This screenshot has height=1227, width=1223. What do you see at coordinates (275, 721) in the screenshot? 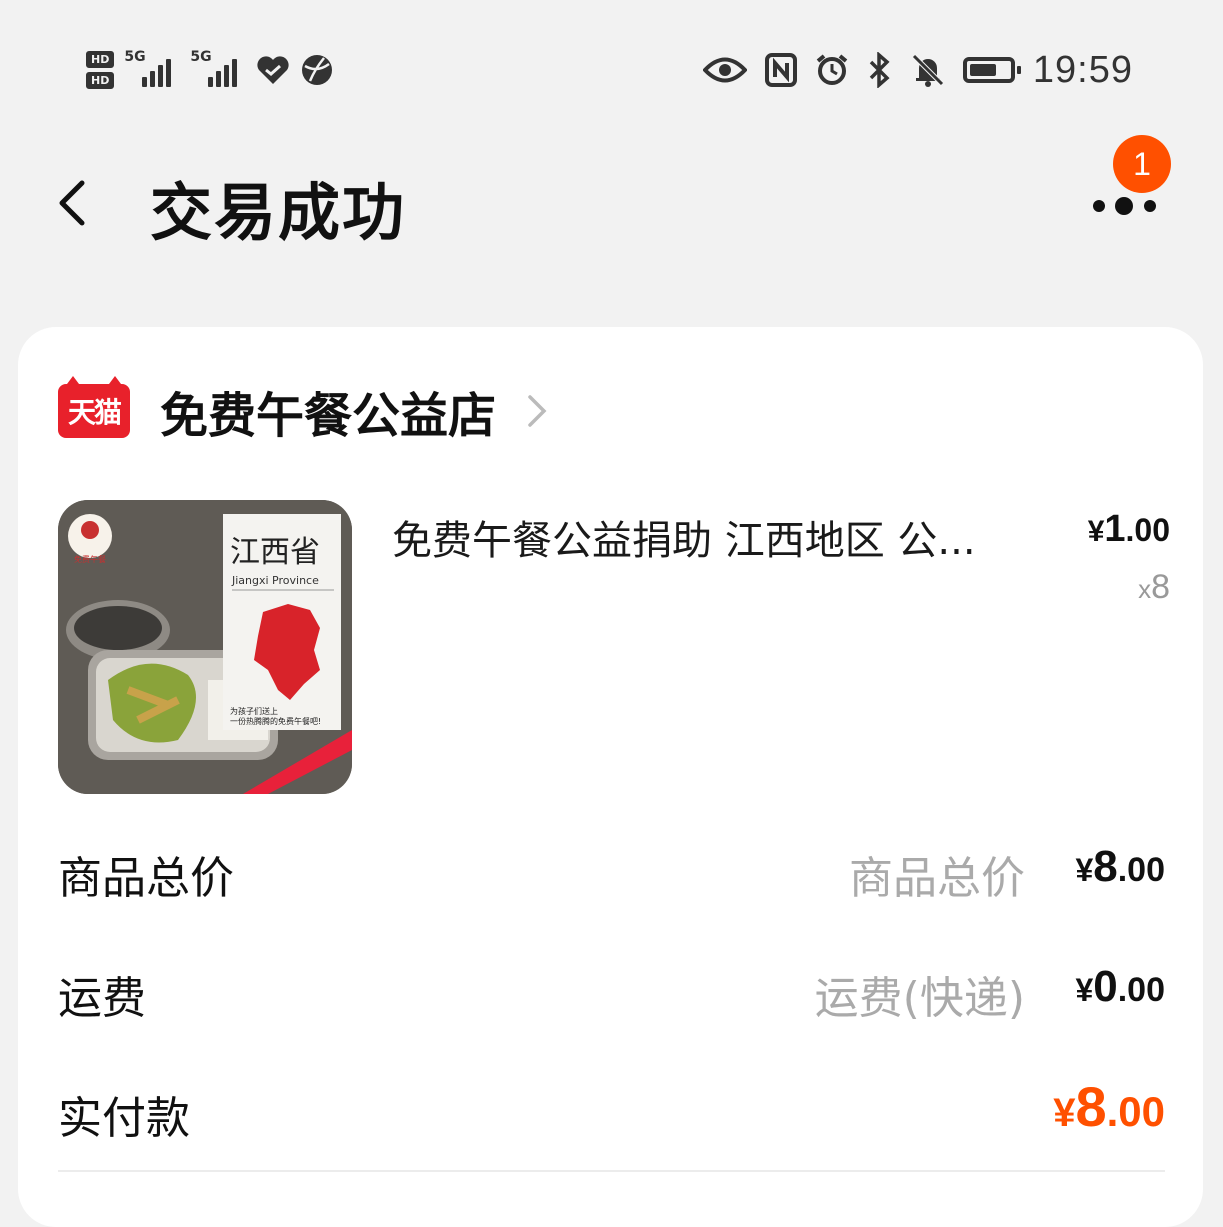
I see `image-slogan-2: 一份热腾腾的免费午餐吧!` at bounding box center [275, 721].